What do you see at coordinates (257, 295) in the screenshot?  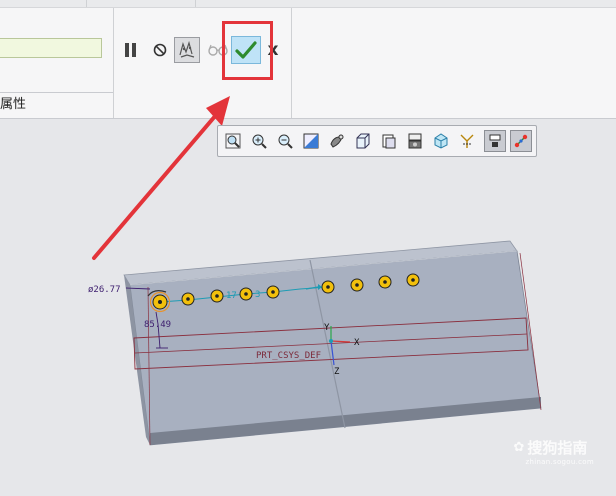 I see `pattern-dimension: 3` at bounding box center [257, 295].